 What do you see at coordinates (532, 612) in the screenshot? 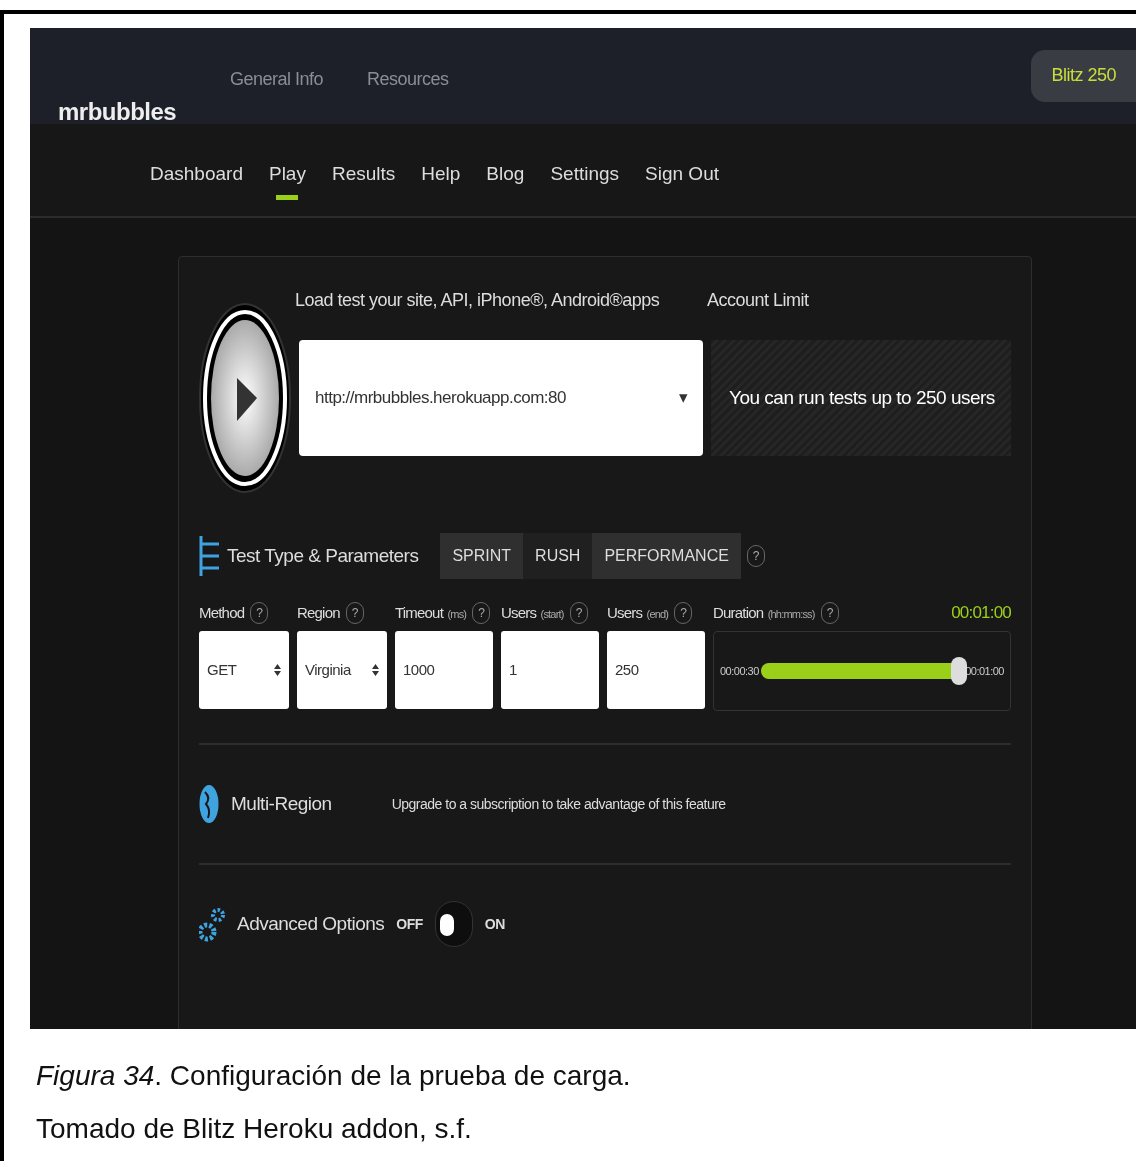
I see `field-label: Users (start)` at bounding box center [532, 612].